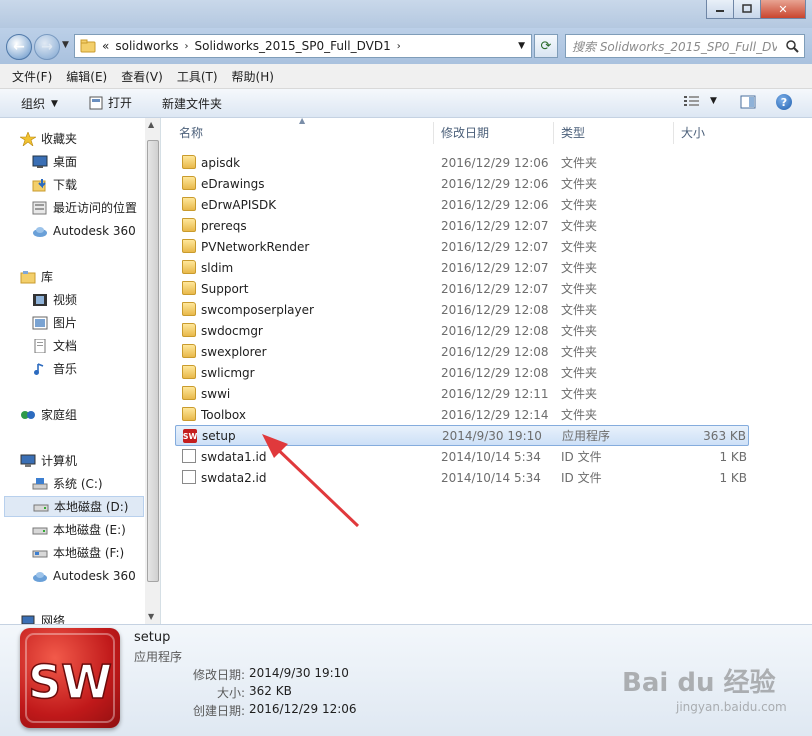  I want to click on hard-drive-icon, so click(40, 530).